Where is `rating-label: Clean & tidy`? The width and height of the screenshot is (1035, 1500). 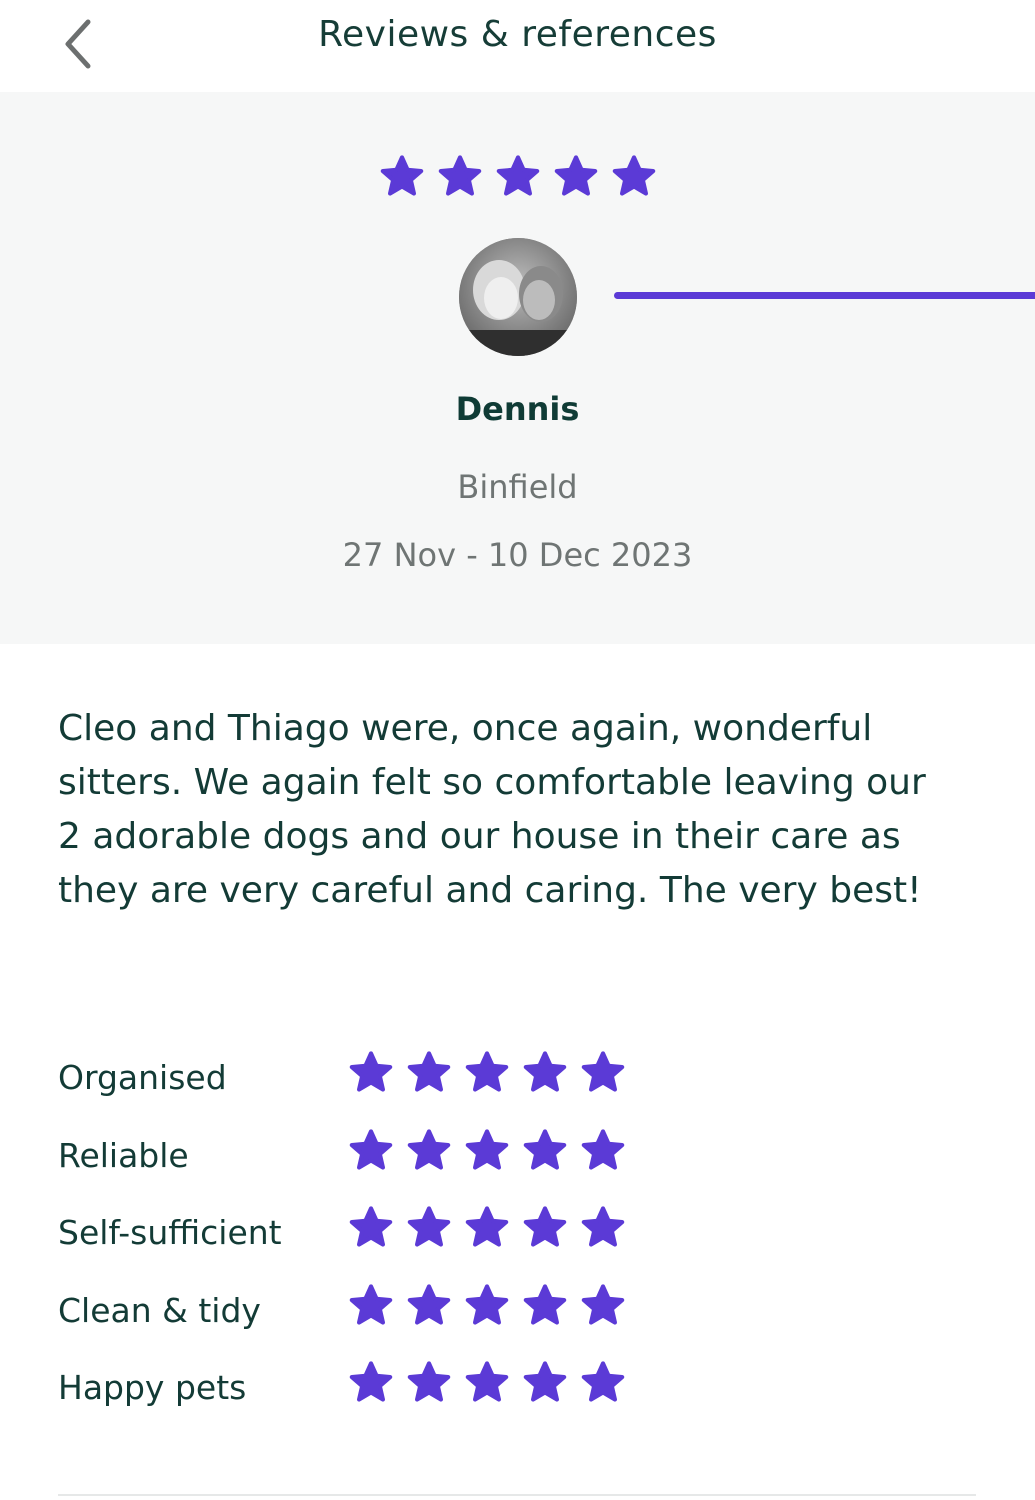
rating-label: Clean & tidy is located at coordinates (159, 1310).